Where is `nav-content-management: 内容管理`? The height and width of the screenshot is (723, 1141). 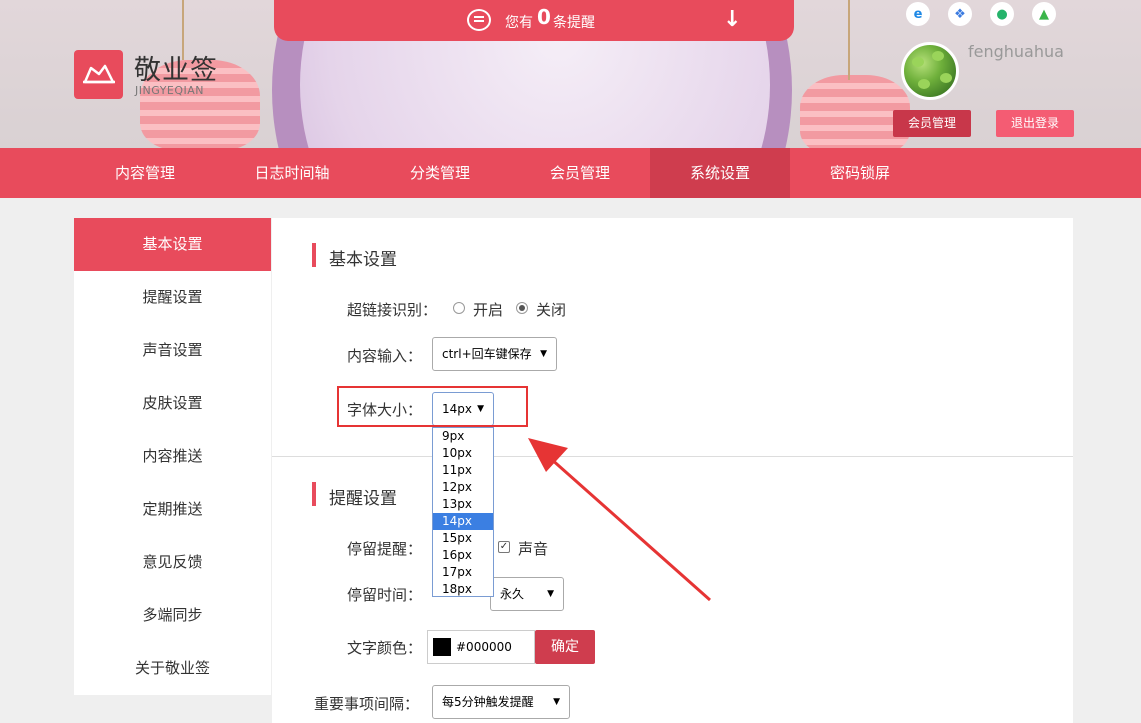 nav-content-management: 内容管理 is located at coordinates (145, 173).